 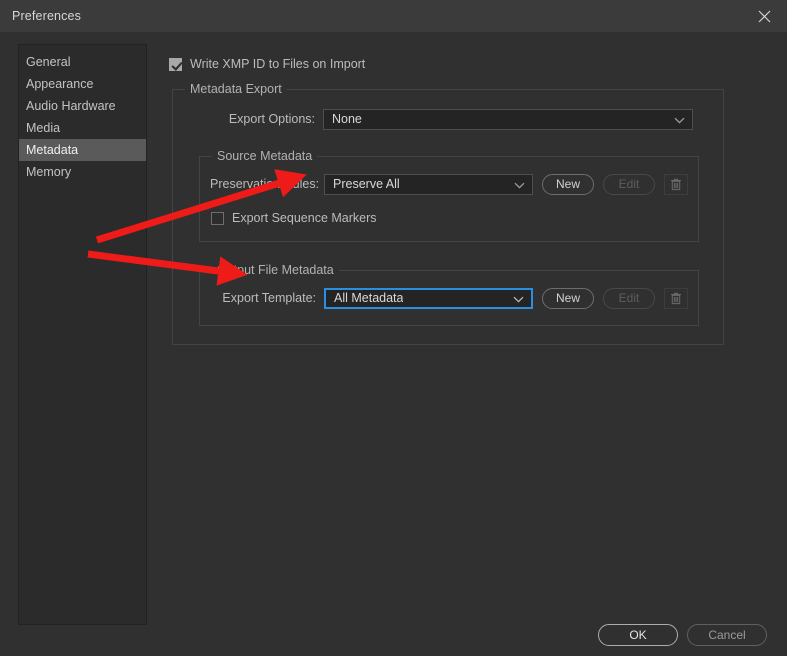 What do you see at coordinates (304, 218) in the screenshot?
I see `export-sequence-markers-label: Export Sequence Markers` at bounding box center [304, 218].